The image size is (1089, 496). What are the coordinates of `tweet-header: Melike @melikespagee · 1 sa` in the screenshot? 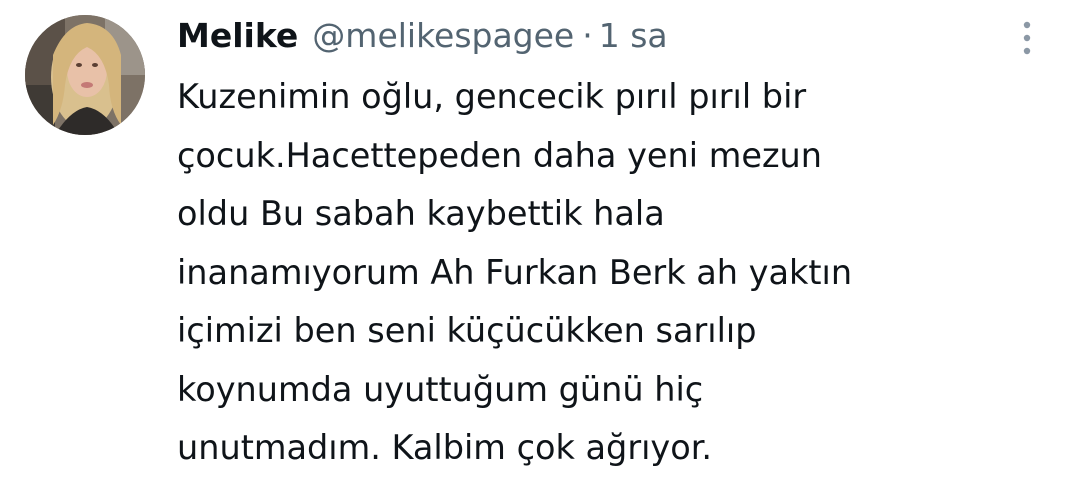 It's located at (422, 35).